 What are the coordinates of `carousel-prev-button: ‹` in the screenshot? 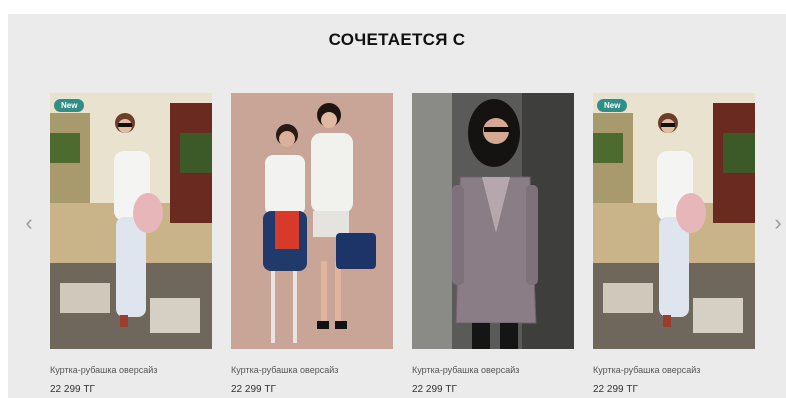 It's located at (29, 223).